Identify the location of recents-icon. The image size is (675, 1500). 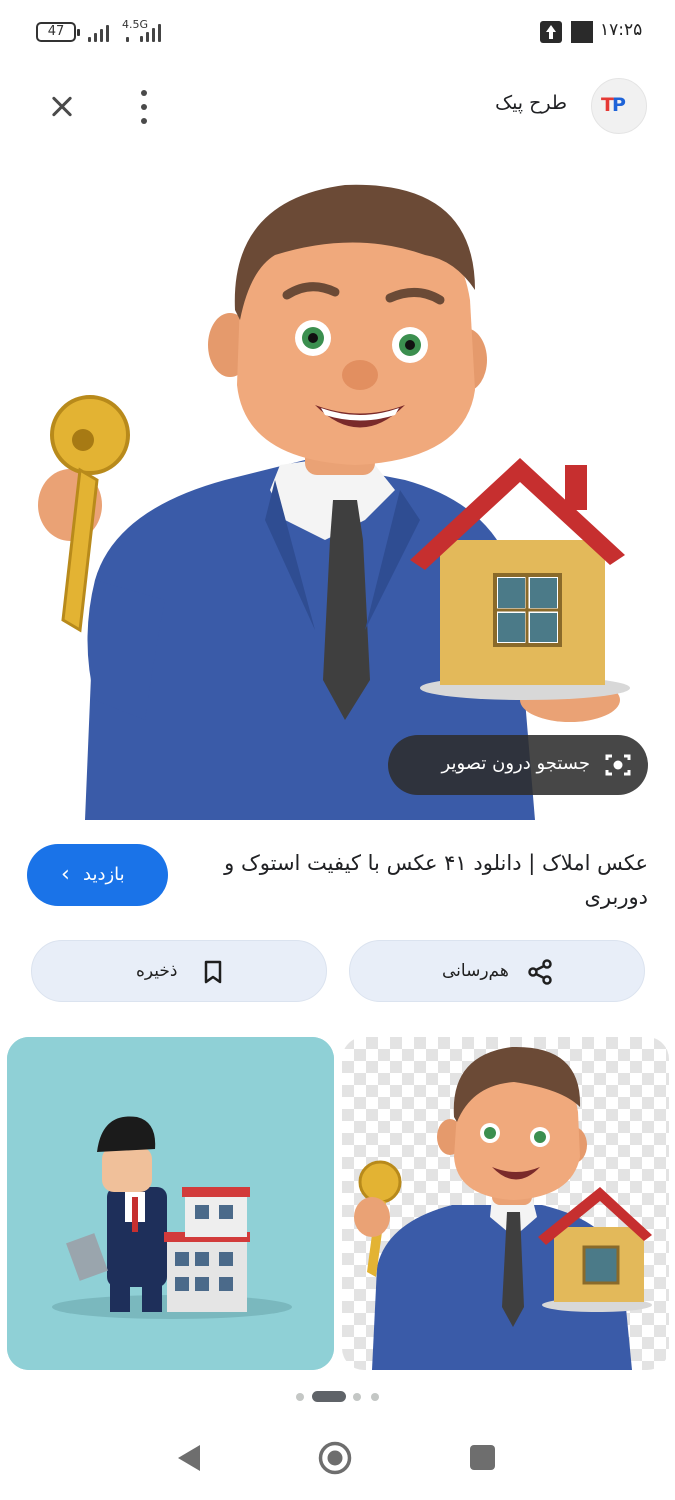
(482, 1457).